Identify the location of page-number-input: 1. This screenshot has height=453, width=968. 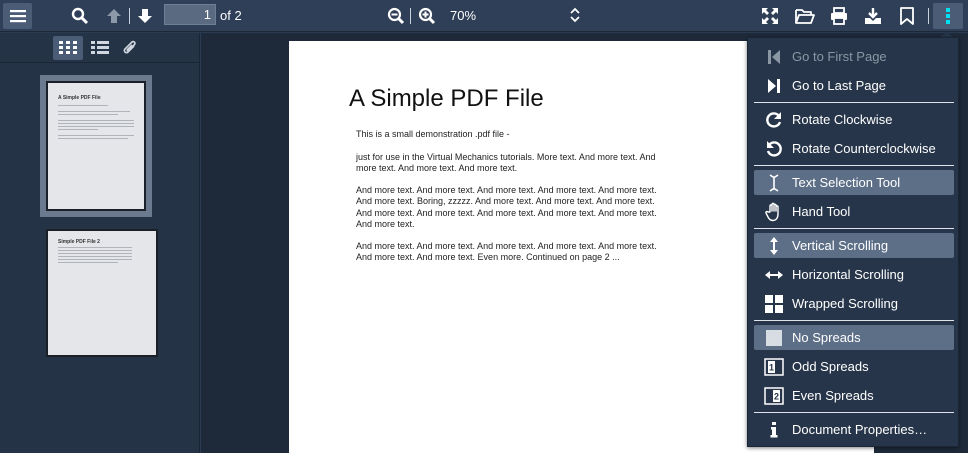
(190, 14).